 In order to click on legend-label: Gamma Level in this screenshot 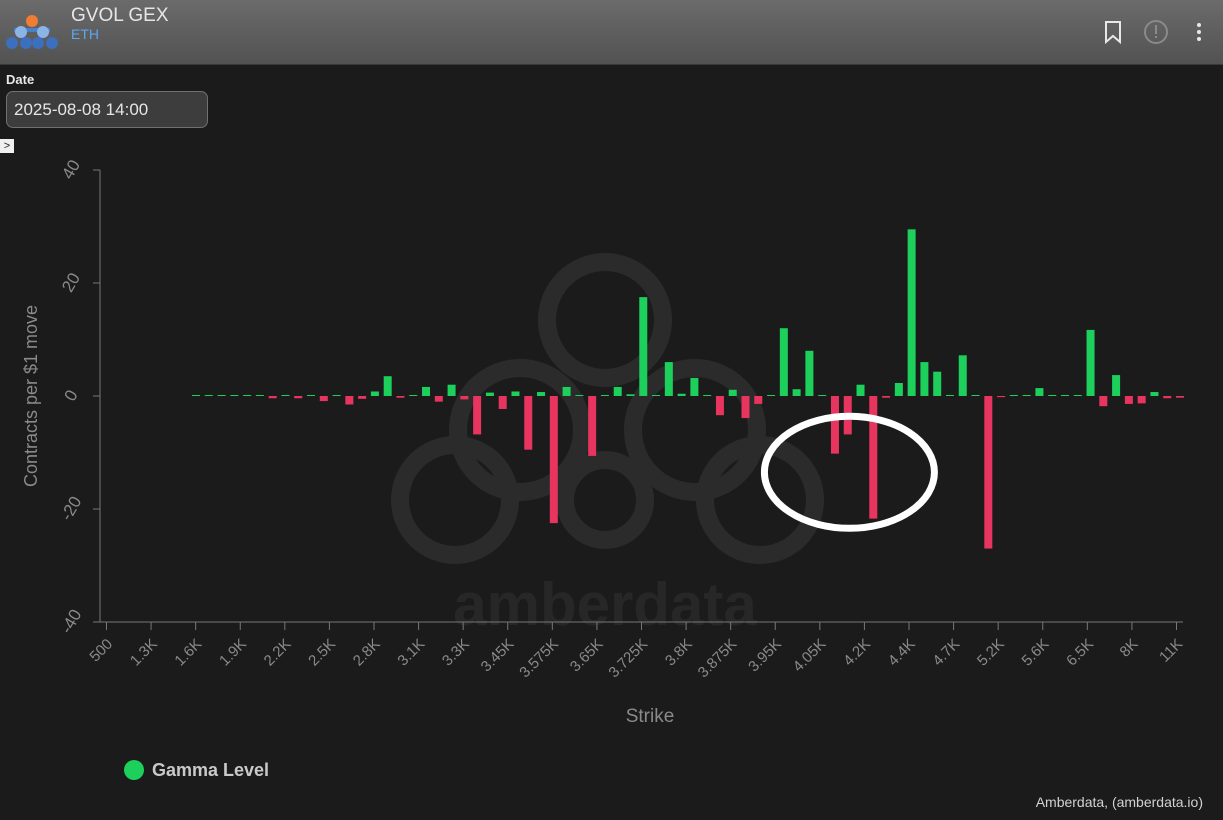, I will do `click(211, 769)`.